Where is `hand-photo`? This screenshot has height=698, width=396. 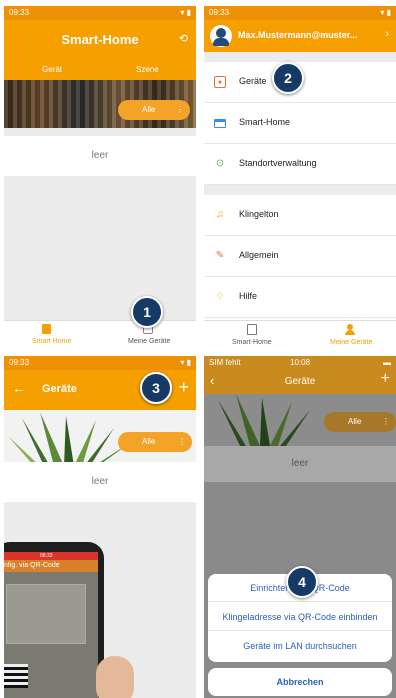
hand-photo is located at coordinates (115, 677).